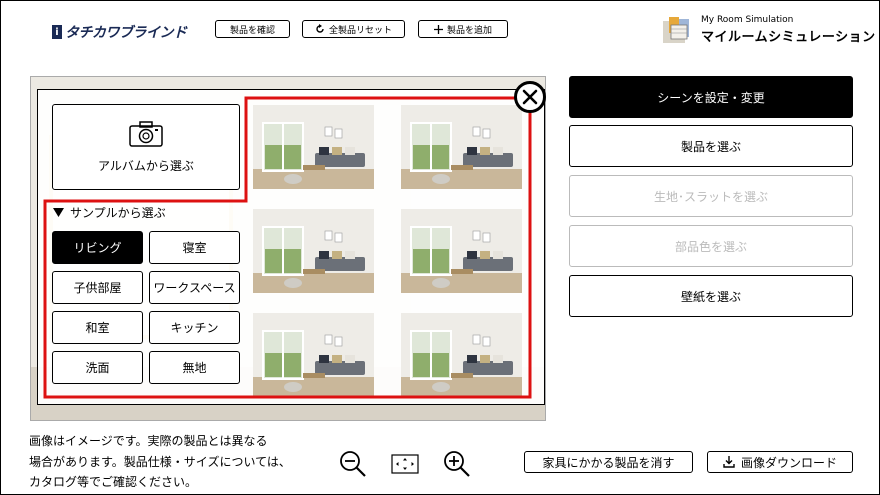  I want to click on disclaimer-line: 場合があります。製品仕様・サイズについては、, so click(160, 461).